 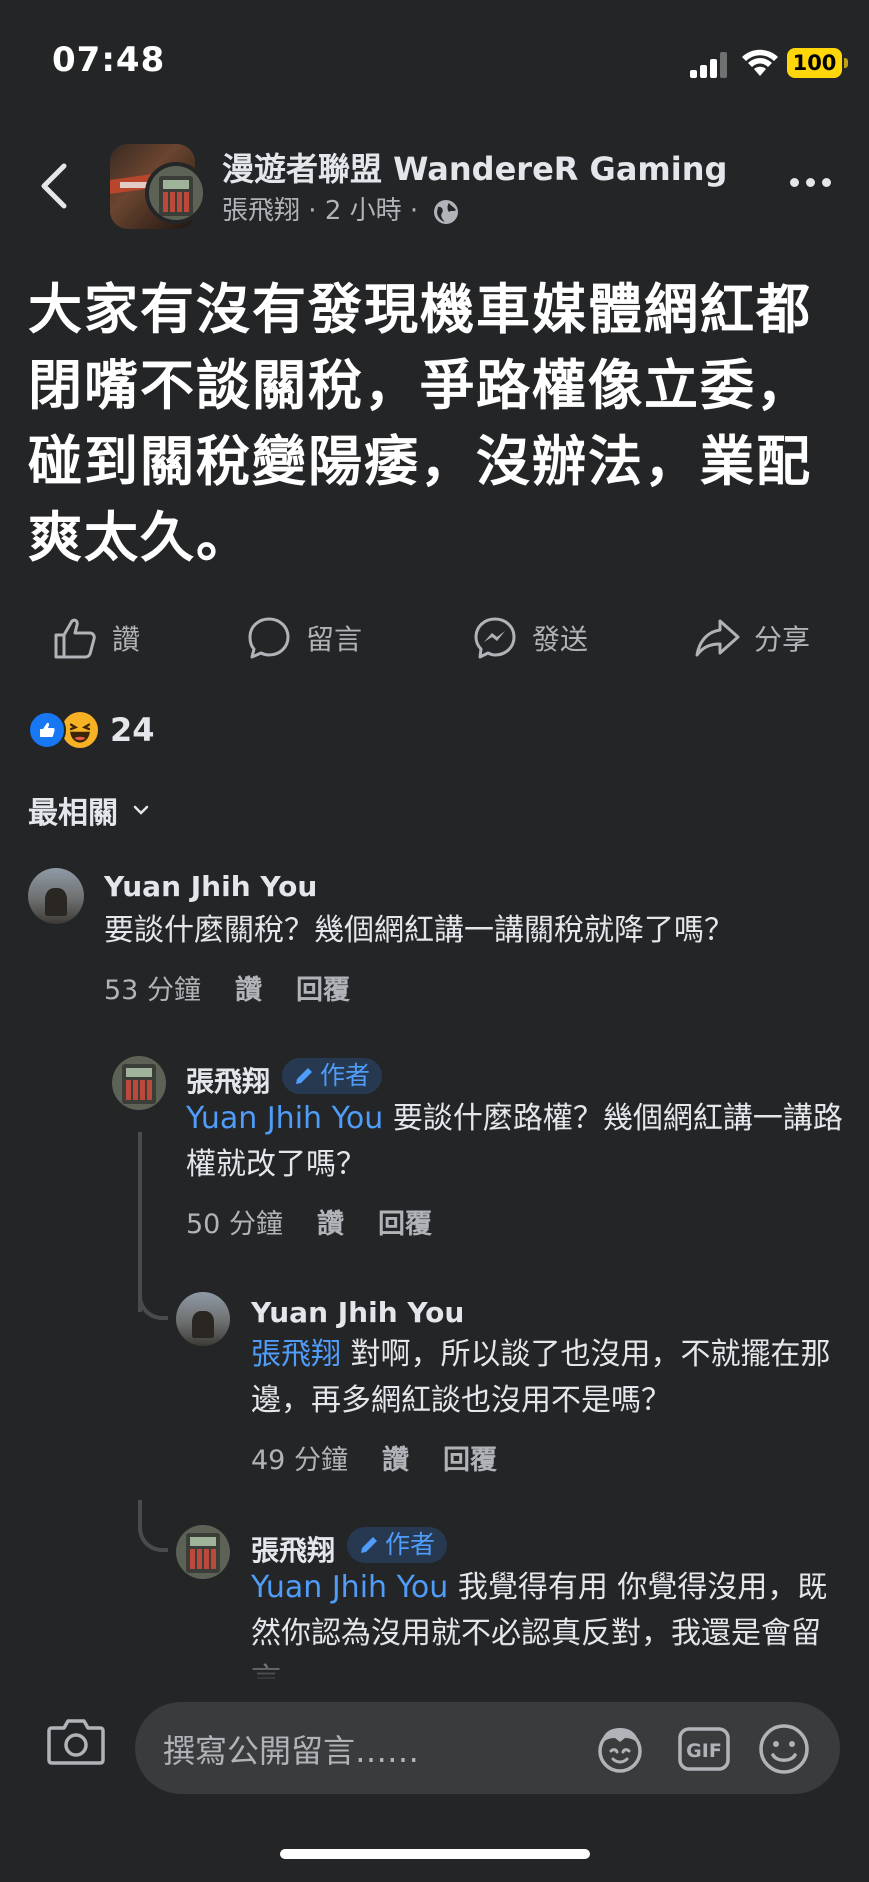 I want to click on comment-time: 50 分鐘, so click(x=234, y=1224).